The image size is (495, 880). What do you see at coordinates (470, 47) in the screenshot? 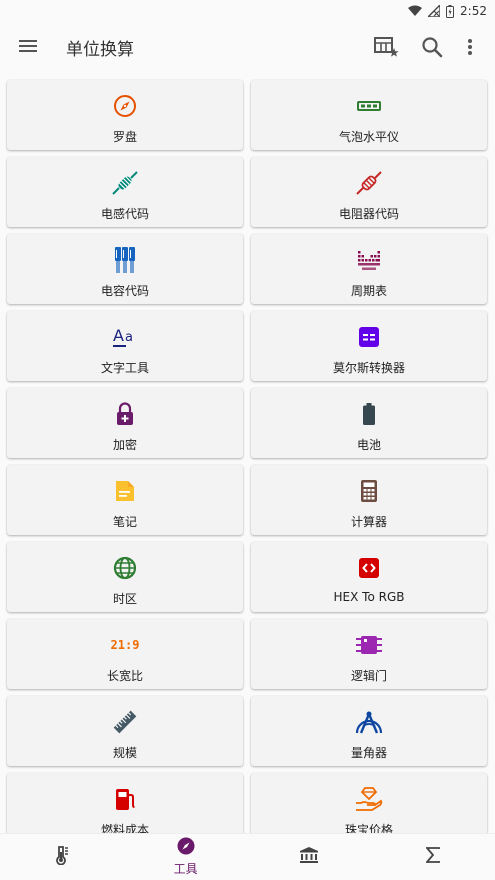
I see `more-options-icon` at bounding box center [470, 47].